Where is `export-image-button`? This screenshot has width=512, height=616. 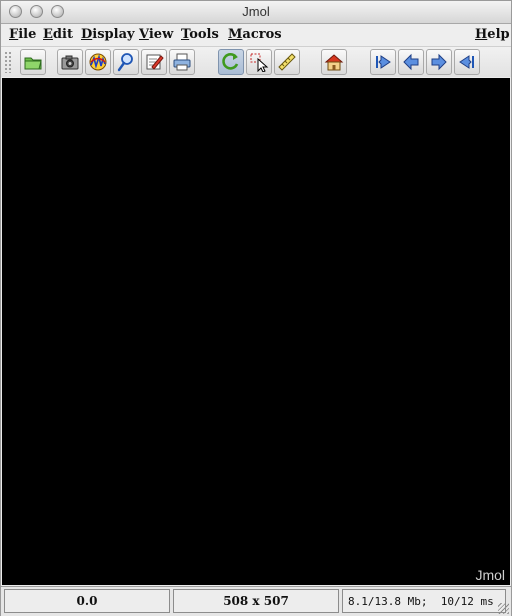 export-image-button is located at coordinates (70, 62).